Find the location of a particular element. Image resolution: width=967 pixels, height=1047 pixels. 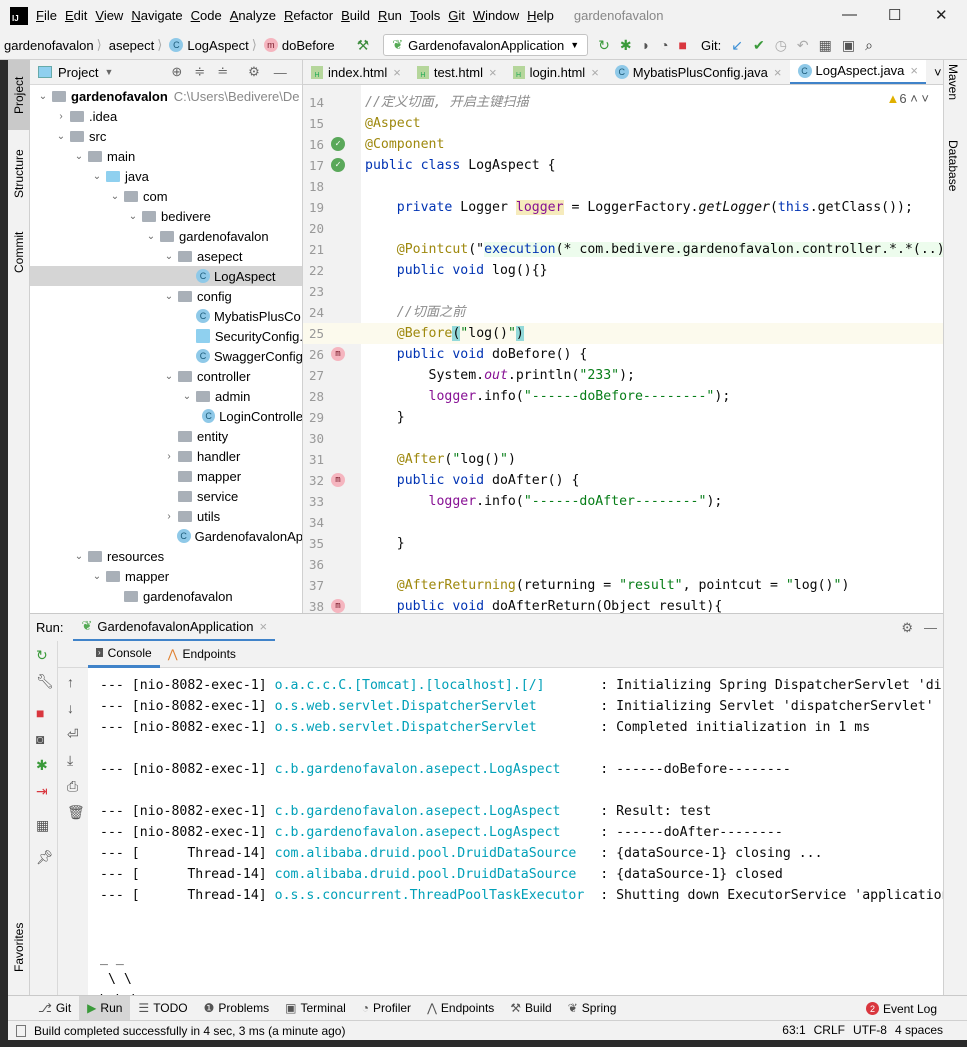

camera-icon: ◙ is located at coordinates (40, 739).